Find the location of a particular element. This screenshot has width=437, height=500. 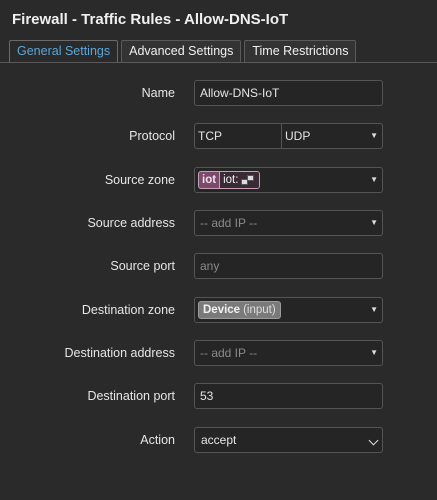

destination-address-row: Destination address -- add IP -- ▼ is located at coordinates (218, 353).